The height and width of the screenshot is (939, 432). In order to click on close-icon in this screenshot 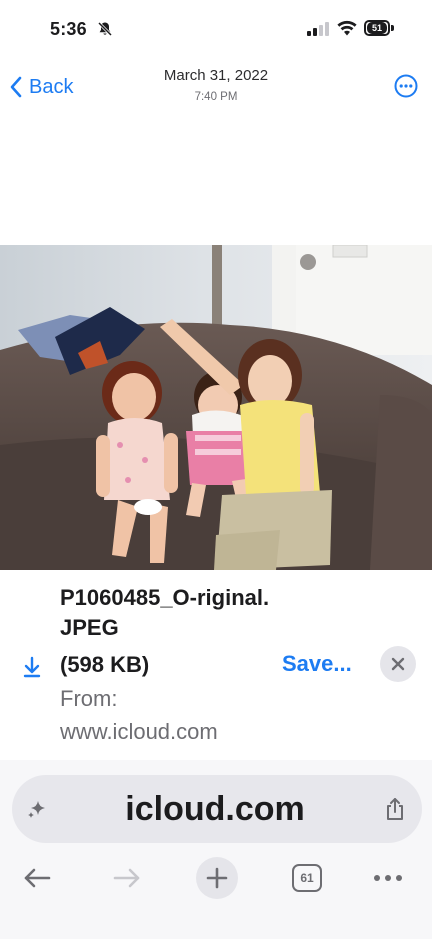, I will do `click(398, 664)`.